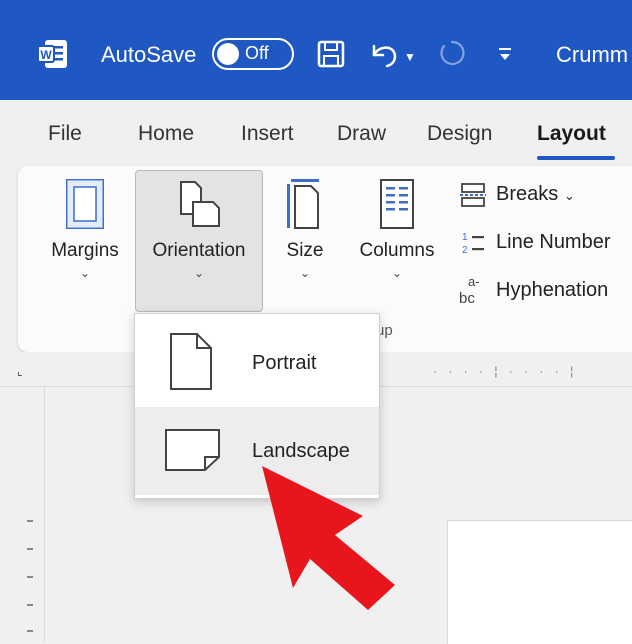 This screenshot has height=644, width=632. What do you see at coordinates (46, 55) in the screenshot?
I see `svg-text: W` at bounding box center [46, 55].